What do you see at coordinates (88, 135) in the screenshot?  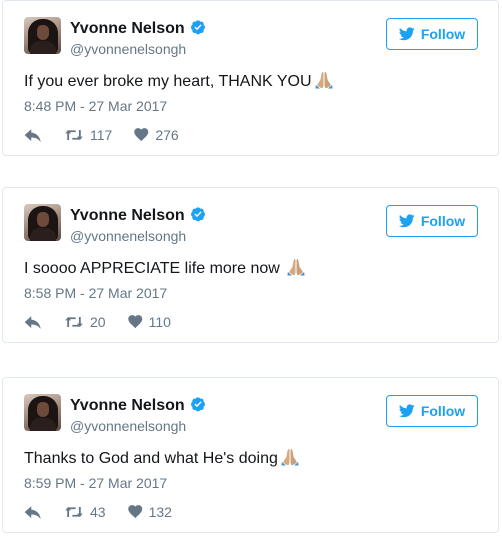 I see `retweet-button: 117` at bounding box center [88, 135].